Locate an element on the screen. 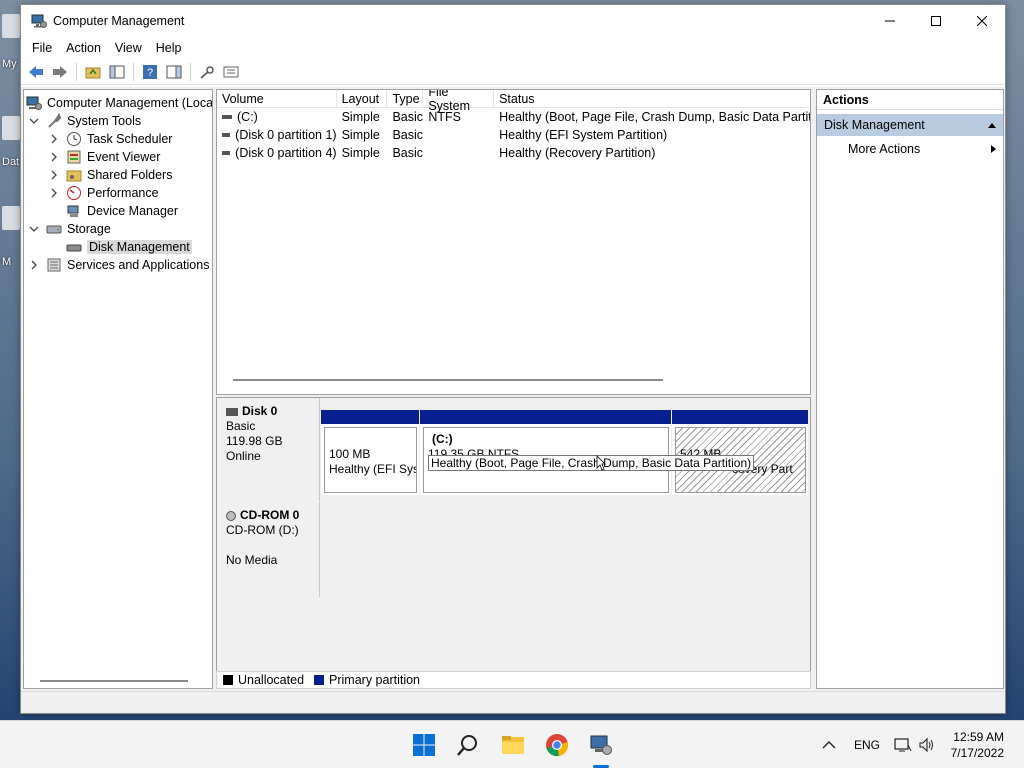 This screenshot has height=768, width=1024. primary-partition-bar is located at coordinates (545, 417).